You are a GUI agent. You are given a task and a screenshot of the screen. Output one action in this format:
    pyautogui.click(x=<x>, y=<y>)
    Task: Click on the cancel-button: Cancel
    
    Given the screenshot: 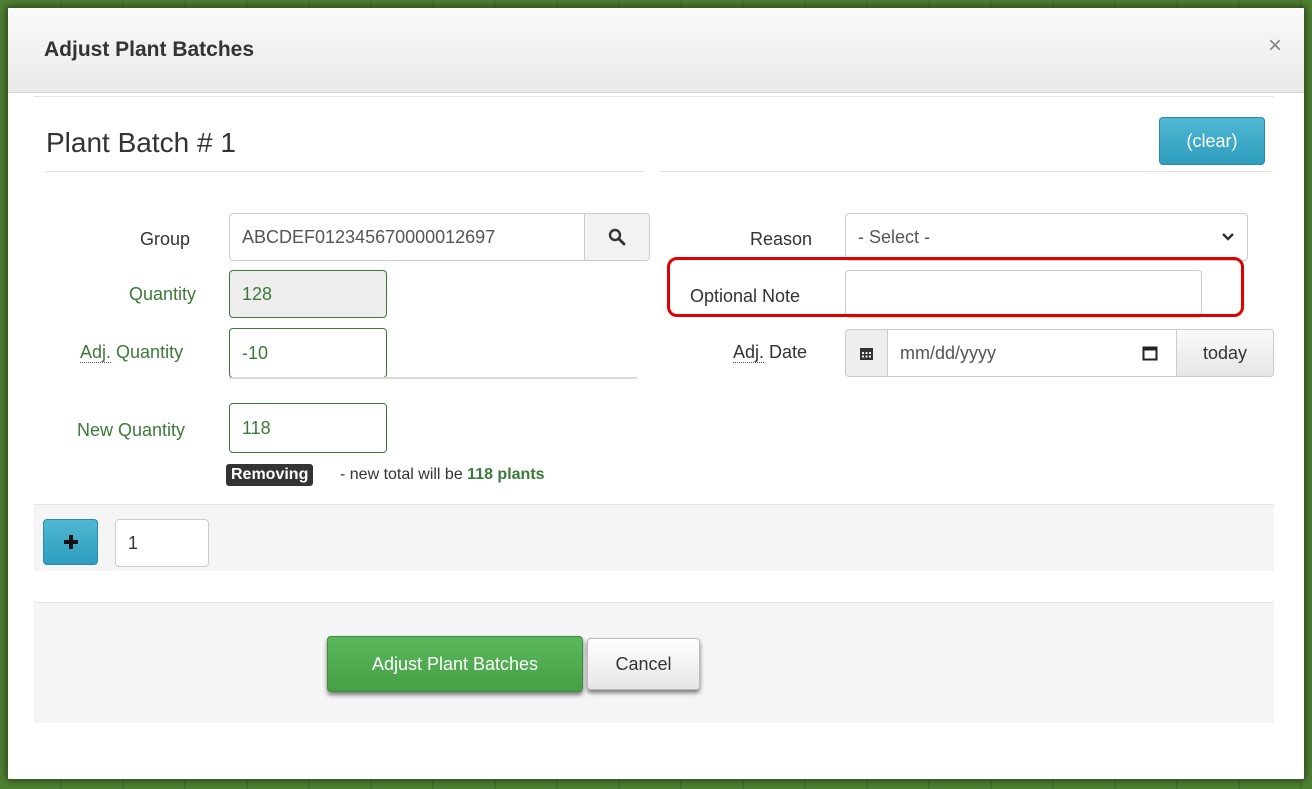 What is the action you would take?
    pyautogui.click(x=643, y=664)
    